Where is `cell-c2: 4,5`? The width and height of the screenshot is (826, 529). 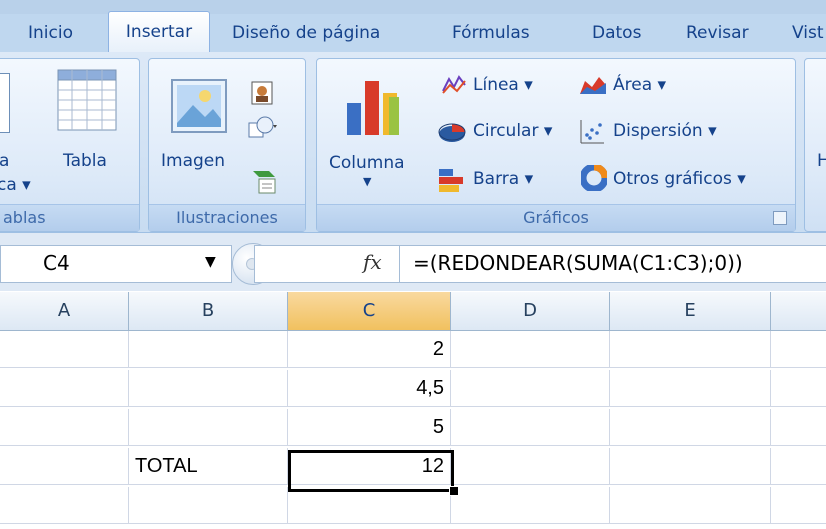
cell-c2: 4,5 is located at coordinates (369, 388).